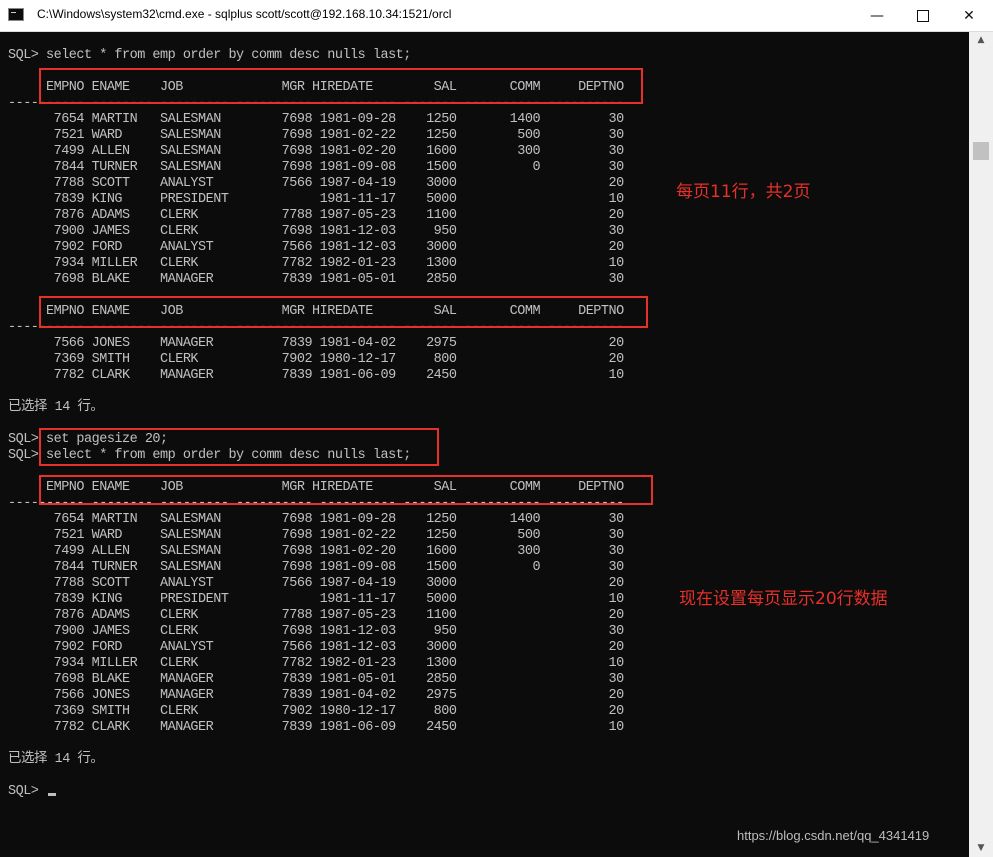  I want to click on command-highlight-box, so click(239, 447).